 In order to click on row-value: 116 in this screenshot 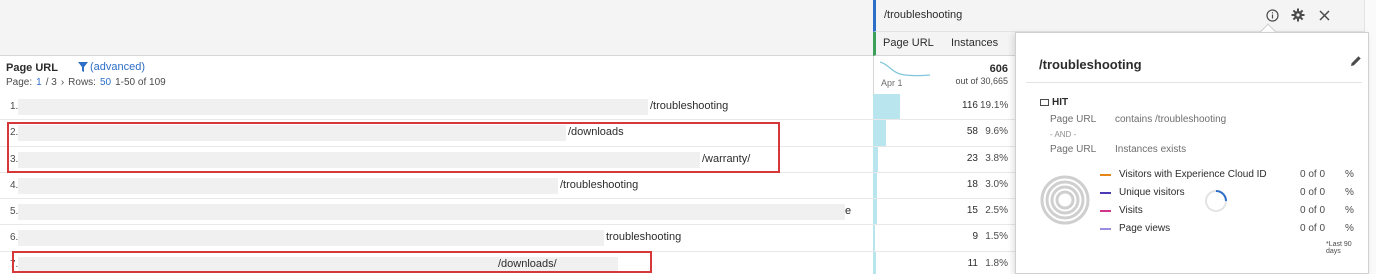, I will do `click(970, 105)`.